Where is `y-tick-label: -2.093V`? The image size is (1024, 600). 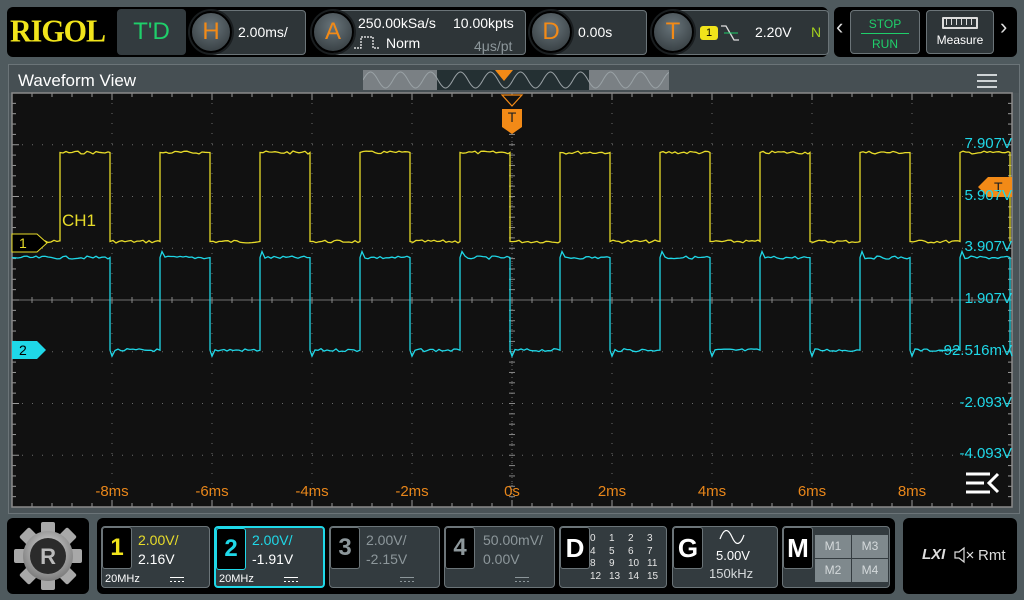 y-tick-label: -2.093V is located at coordinates (985, 402).